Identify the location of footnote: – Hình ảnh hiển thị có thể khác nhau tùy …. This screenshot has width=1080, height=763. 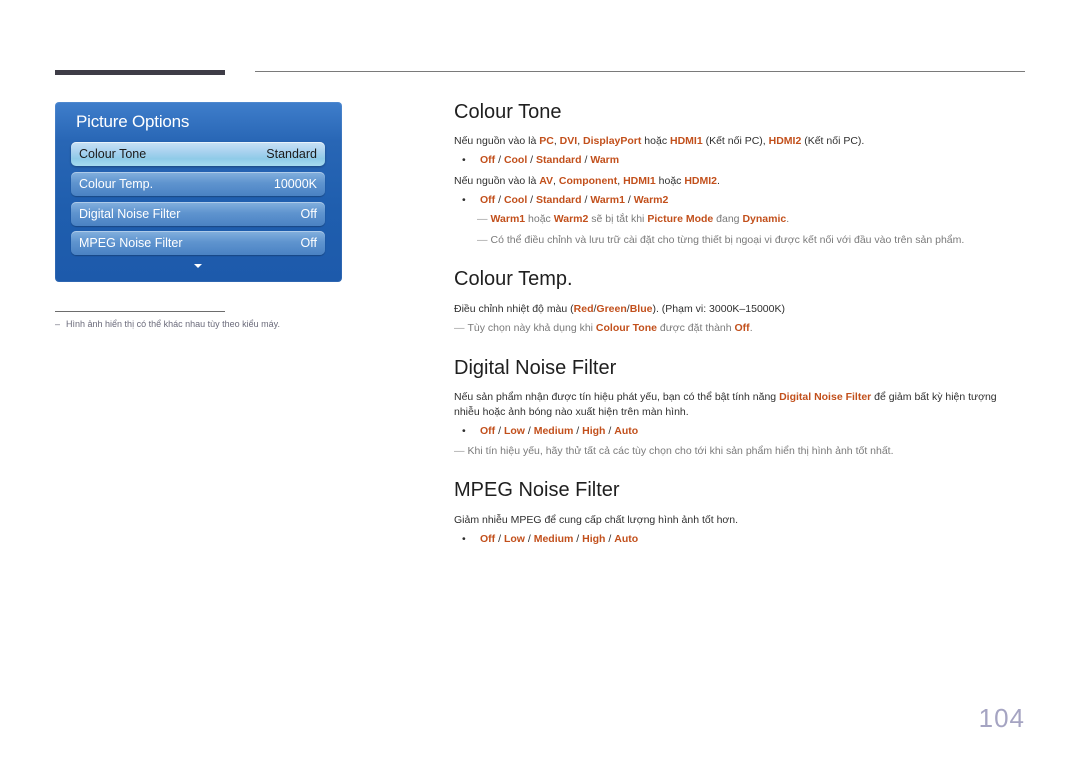
(167, 324).